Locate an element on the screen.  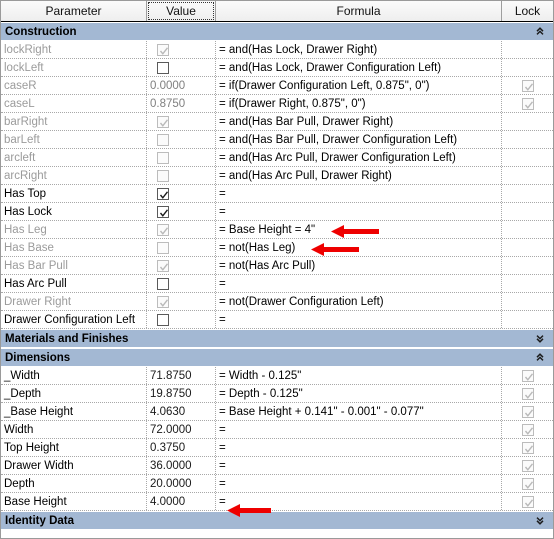
table-row: Drawer Configuration Left = is located at coordinates (277, 320).